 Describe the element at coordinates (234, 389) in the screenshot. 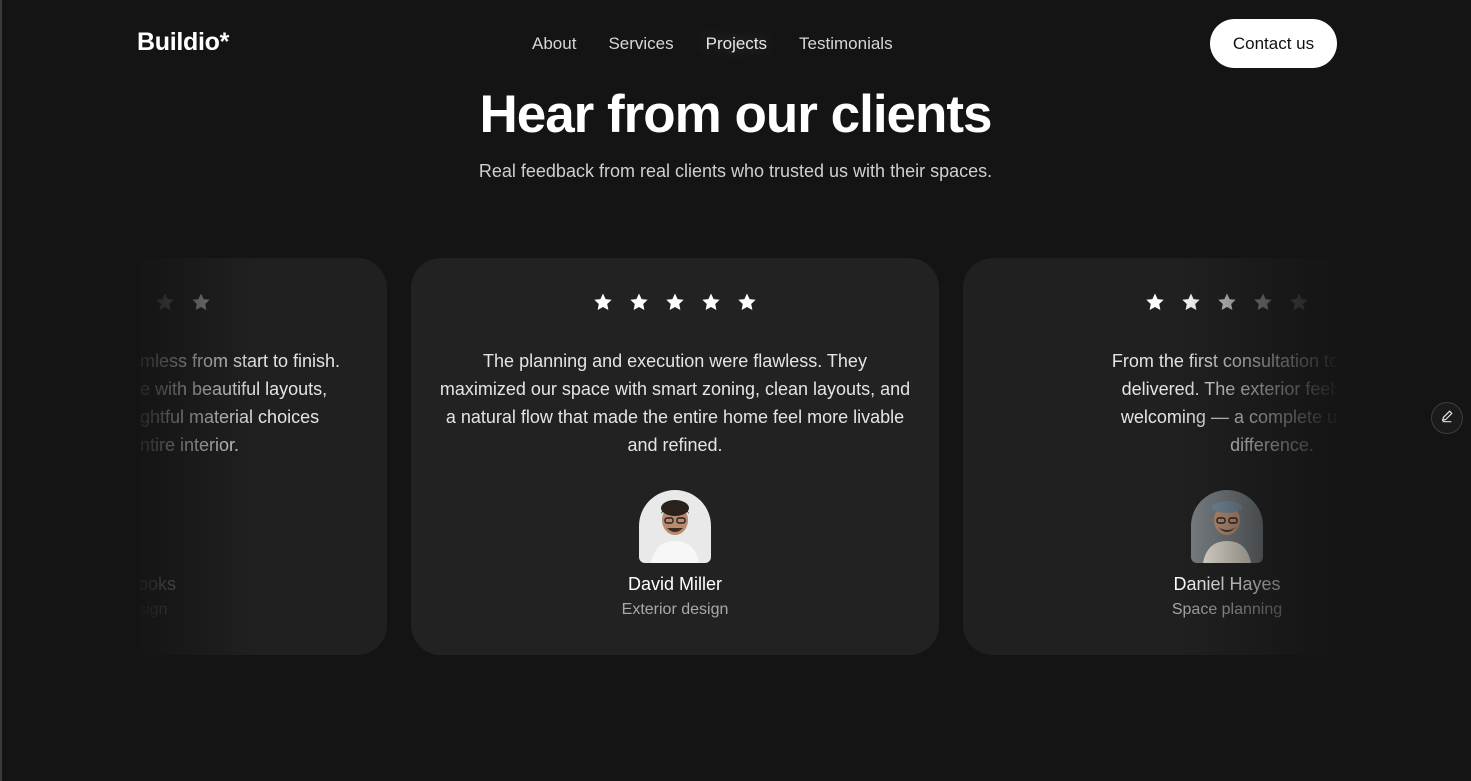

I see `quote-line: e with beautiful layouts,` at that location.